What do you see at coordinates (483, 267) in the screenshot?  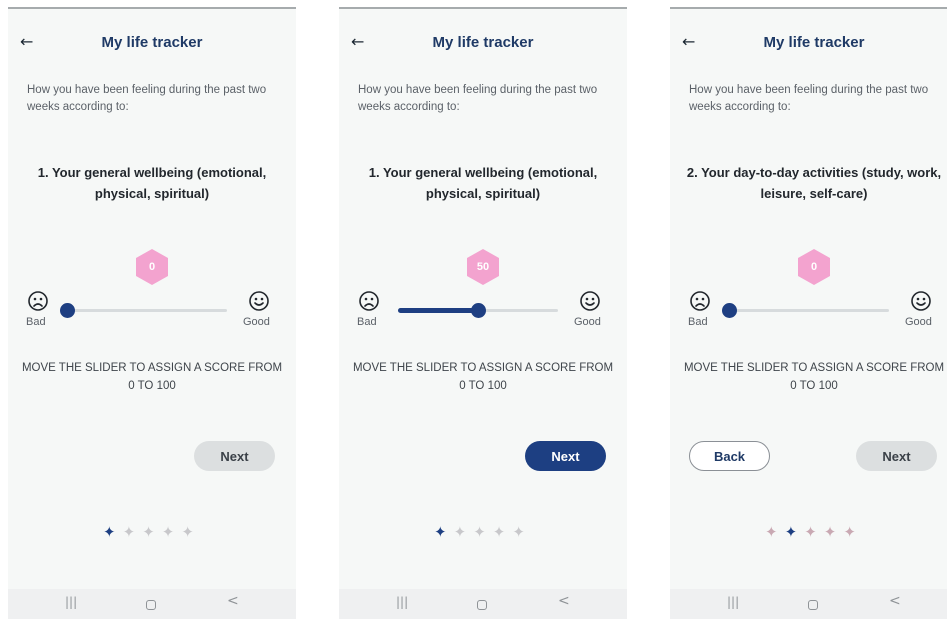 I see `score-badge: 50` at bounding box center [483, 267].